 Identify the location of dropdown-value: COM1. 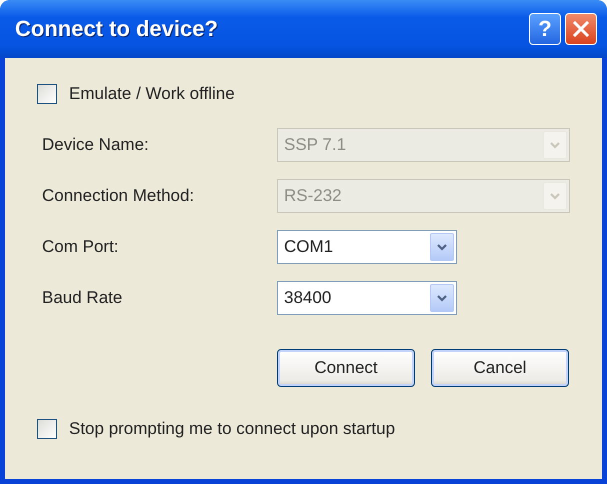
(309, 247).